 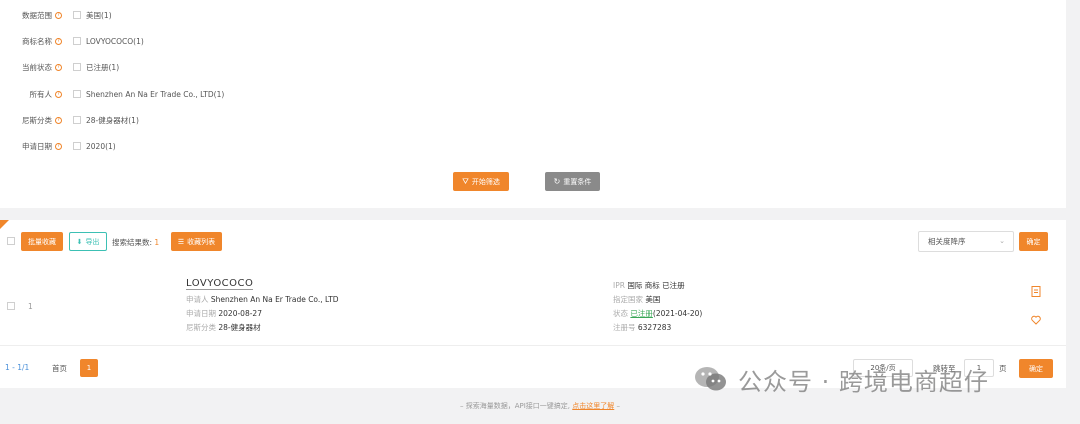 I want to click on applicant-label: 申请人, so click(x=197, y=299).